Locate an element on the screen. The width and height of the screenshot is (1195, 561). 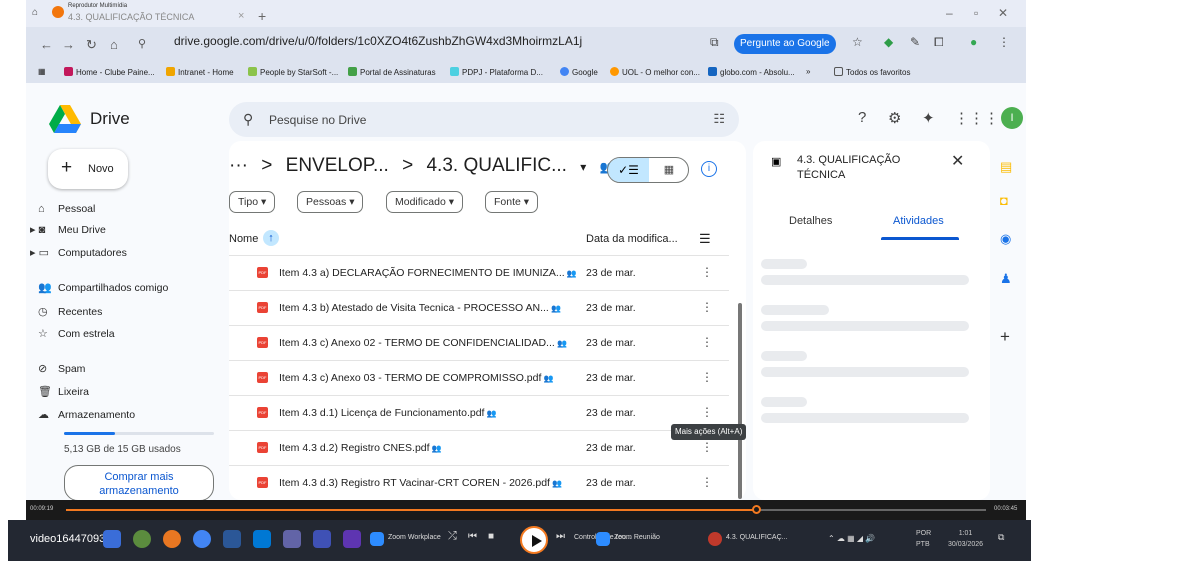
new-button: + Novo is located at coordinates (88, 169).